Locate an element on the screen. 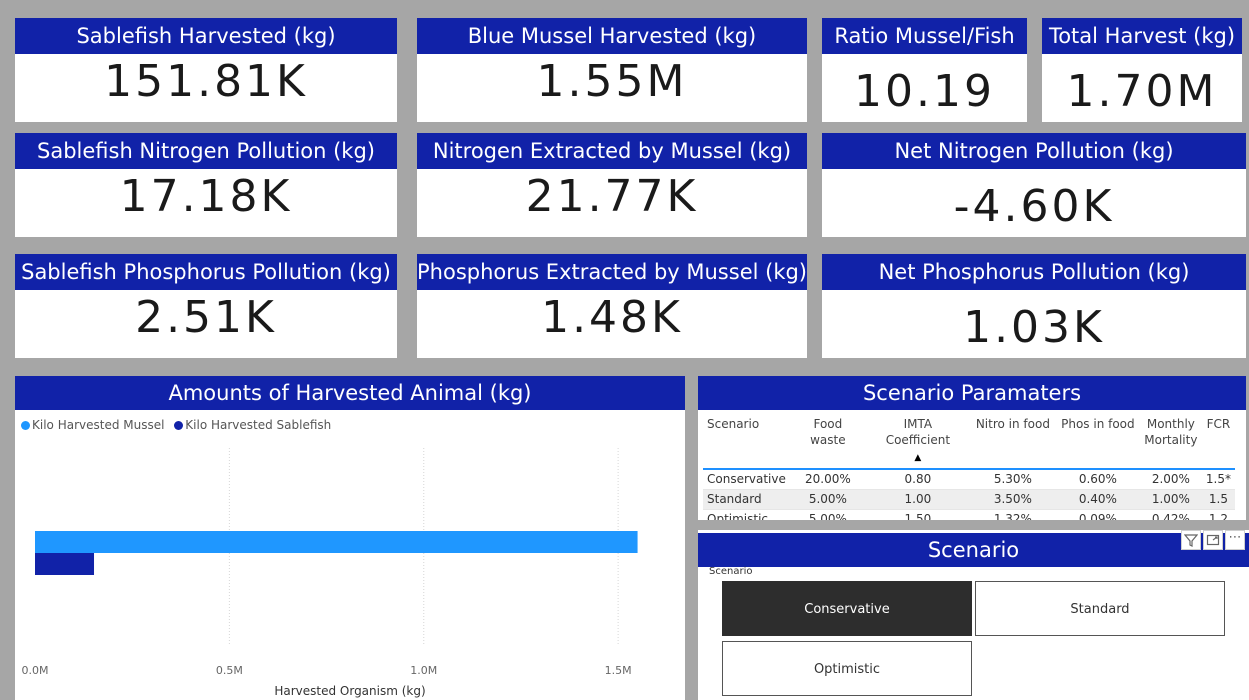 This screenshot has width=1249, height=700. table-cell: 0.42% is located at coordinates (1170, 516).